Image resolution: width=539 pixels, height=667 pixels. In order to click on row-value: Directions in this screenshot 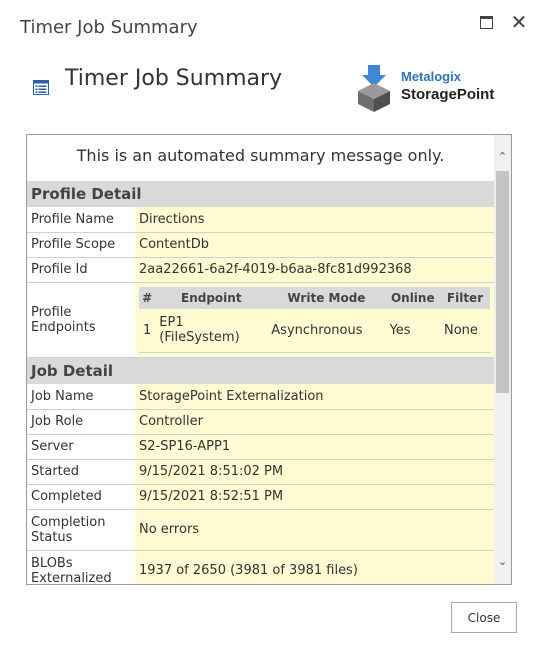, I will do `click(314, 220)`.